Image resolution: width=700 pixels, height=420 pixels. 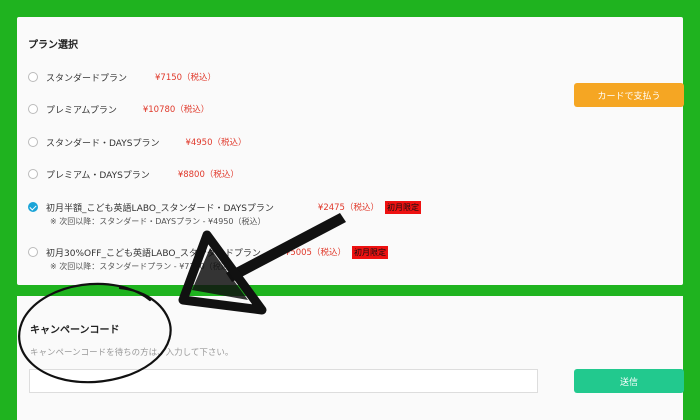 What do you see at coordinates (160, 208) in the screenshot?
I see `plan-name: 初月半額_こども英語LABO_スタンダード・DAYSプラン` at bounding box center [160, 208].